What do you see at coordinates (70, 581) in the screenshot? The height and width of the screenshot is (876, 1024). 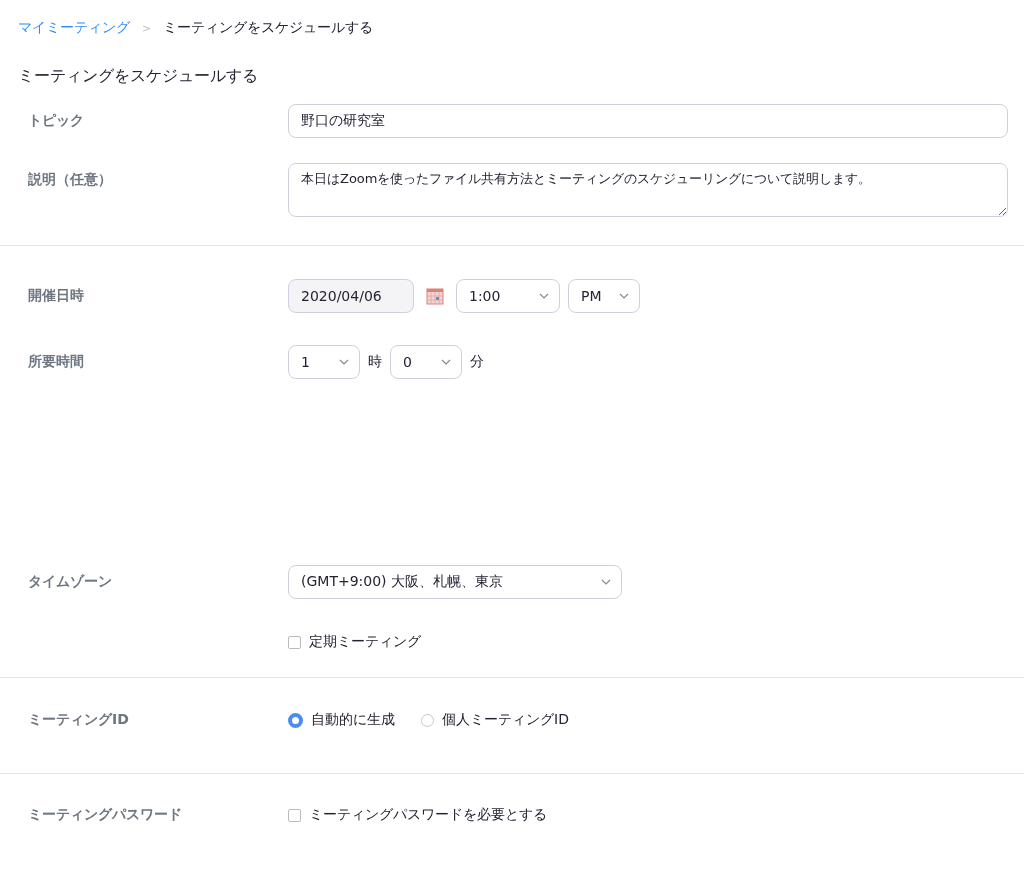 I see `field-label: タイムゾーン` at bounding box center [70, 581].